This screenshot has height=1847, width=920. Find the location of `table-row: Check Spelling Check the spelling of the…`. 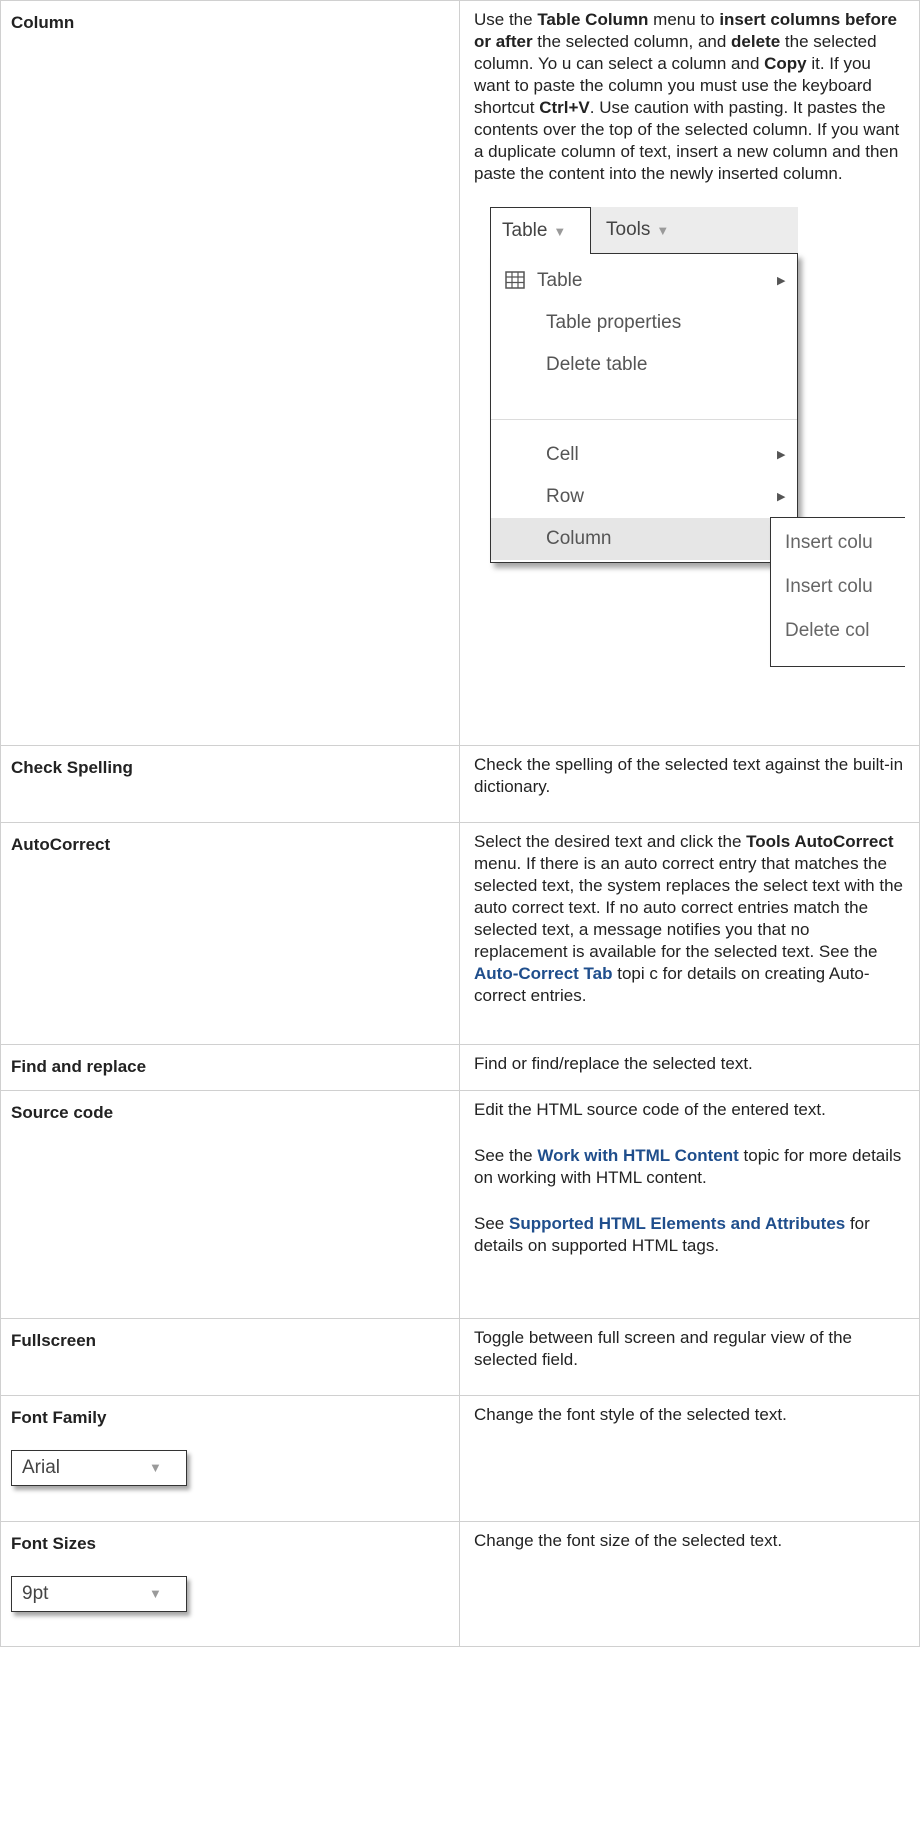

table-row: Check Spelling Check the spelling of the… is located at coordinates (460, 784).